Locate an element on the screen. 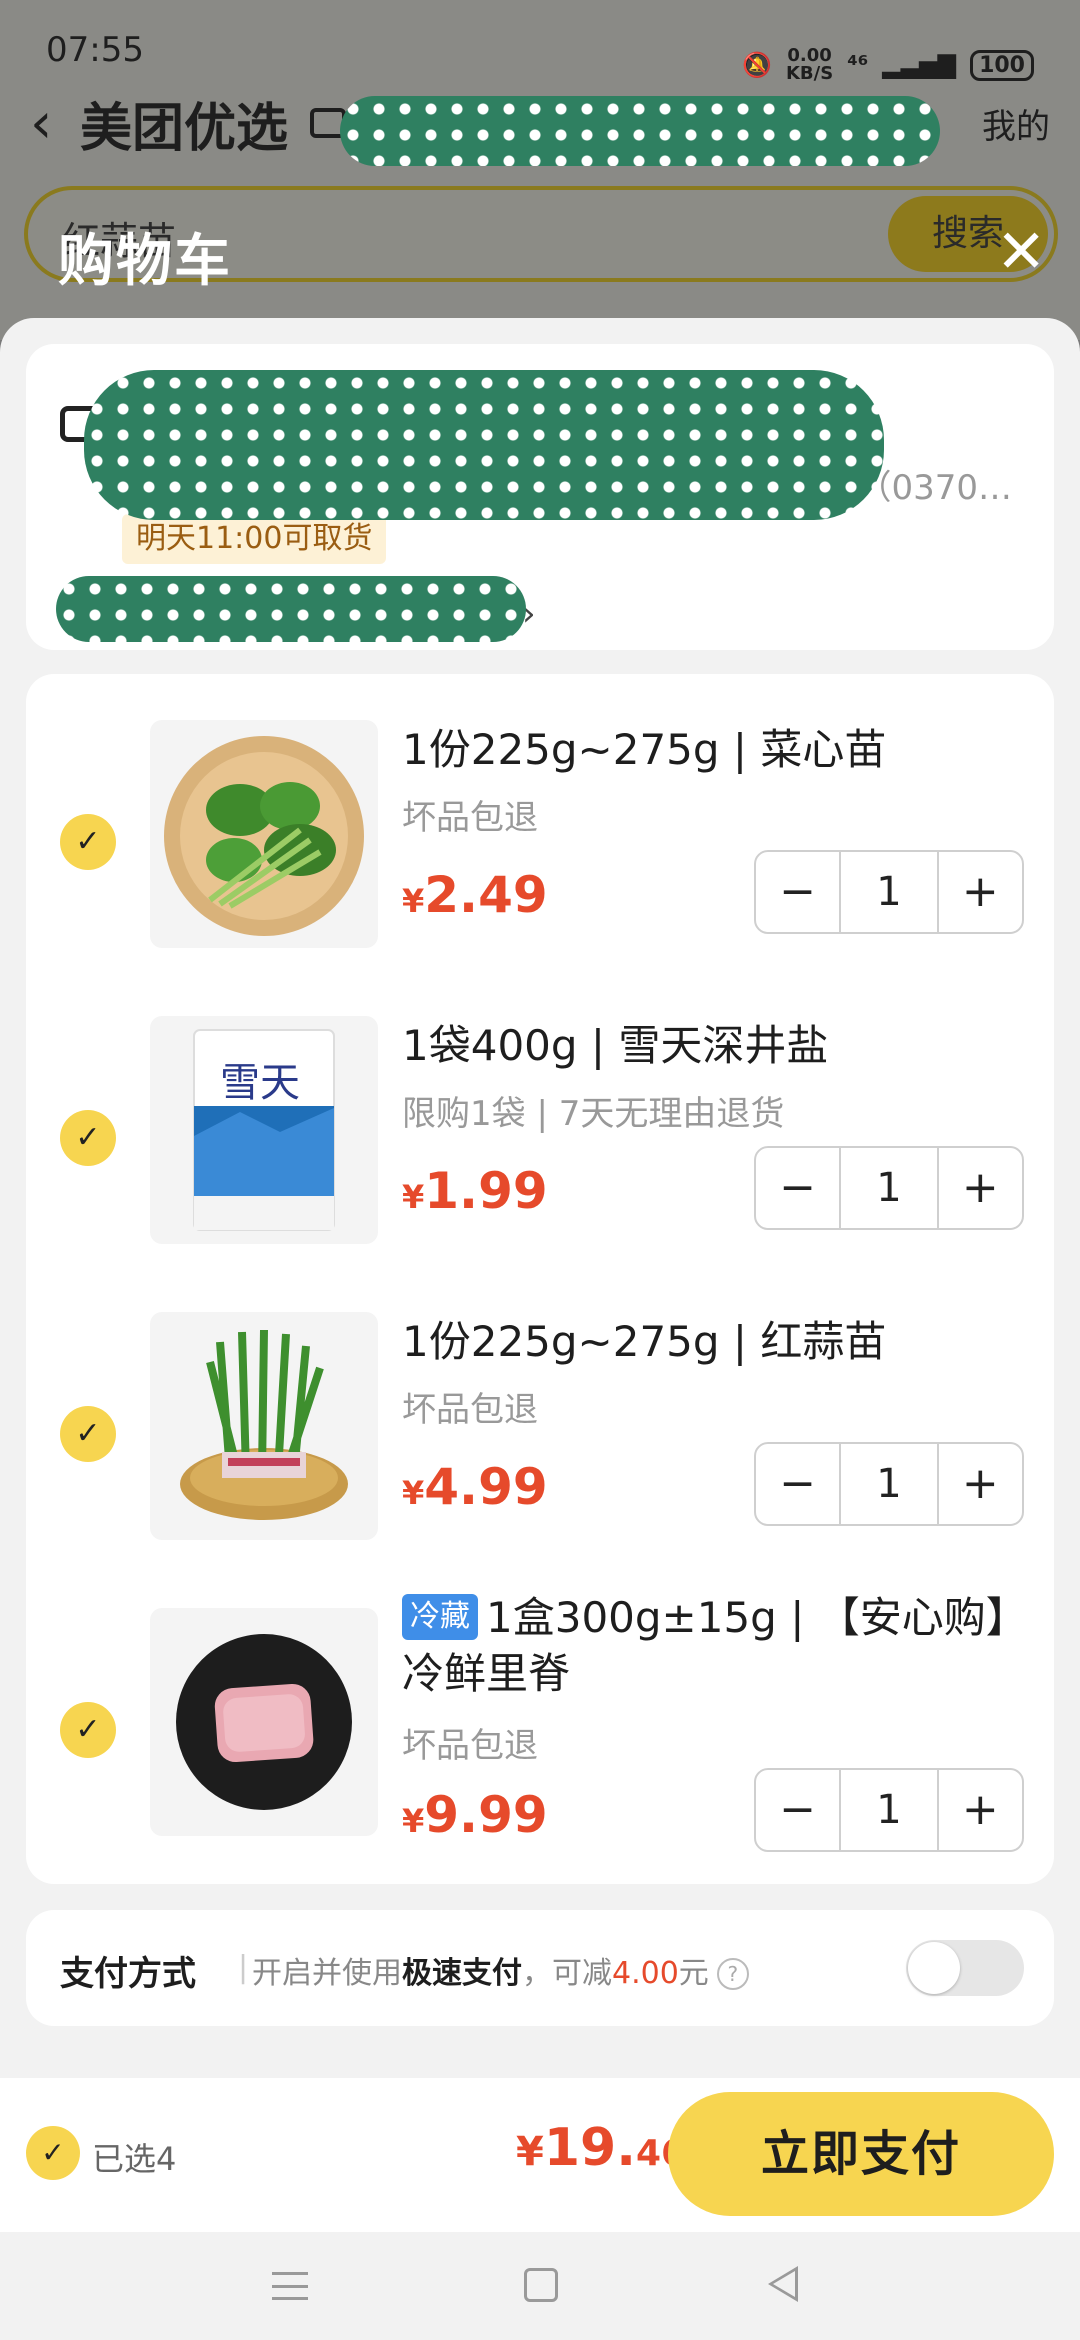 The image size is (1080, 2340). signal-bars-icon: ▂▃▅▇ is located at coordinates (919, 65).